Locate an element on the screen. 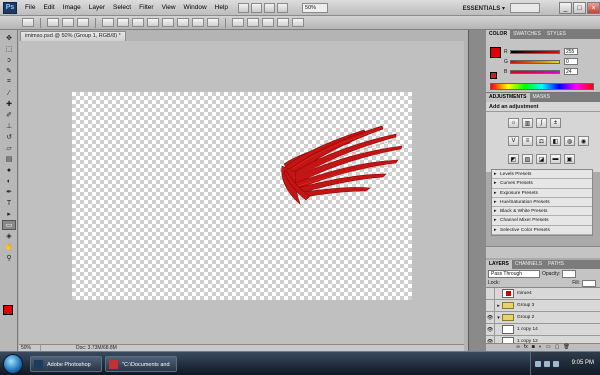  ellipse-icon is located at coordinates (168, 22).